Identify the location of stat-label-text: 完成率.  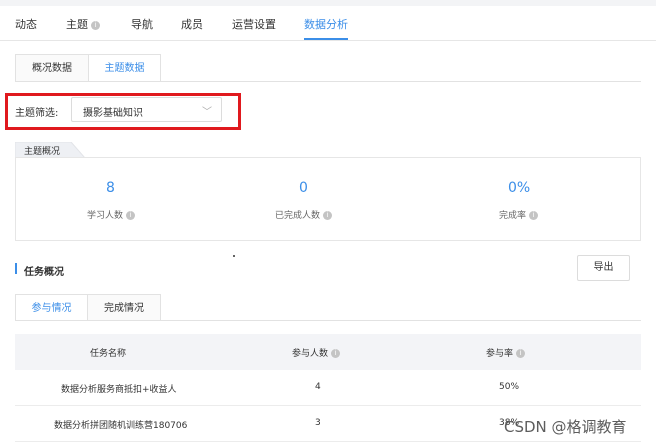
(513, 216).